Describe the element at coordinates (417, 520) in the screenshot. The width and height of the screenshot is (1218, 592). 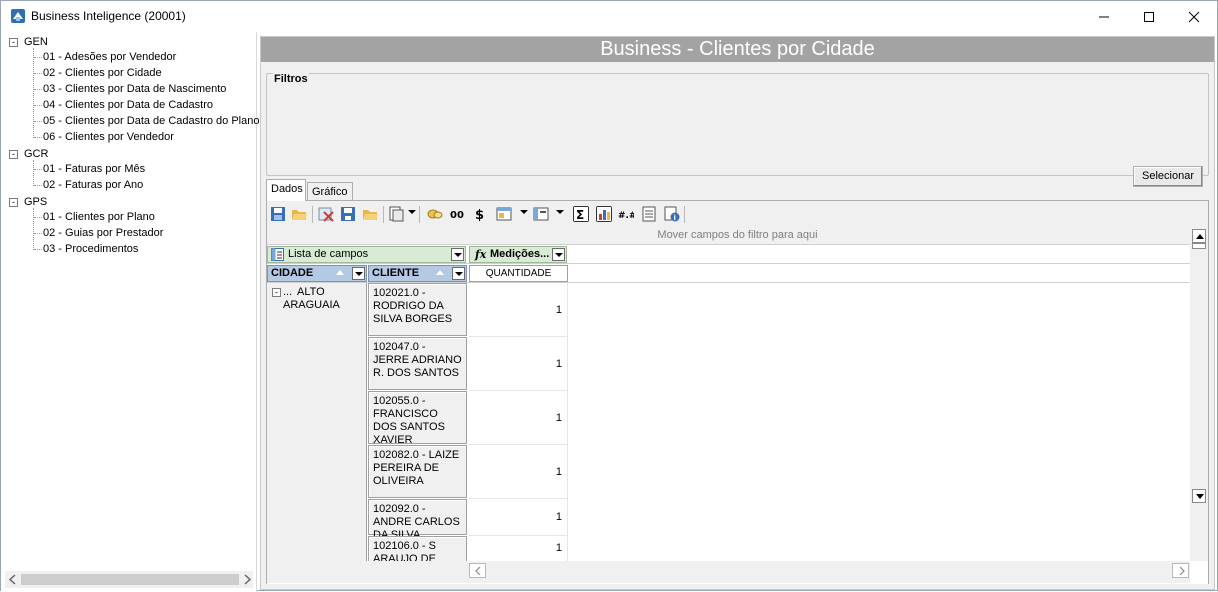
I see `row-header-cliente: 102092.0 - ANDRE CARLOS DA SILVA` at that location.